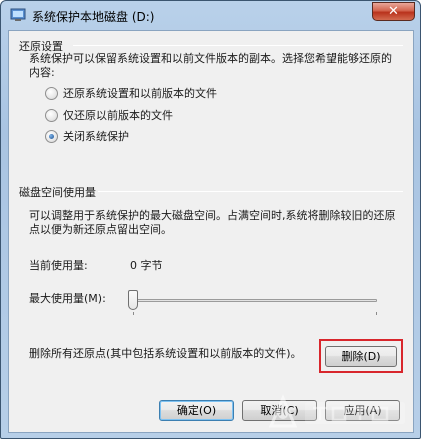  I want to click on radio-turn-off-protection: 关闭系统保护, so click(87, 136).